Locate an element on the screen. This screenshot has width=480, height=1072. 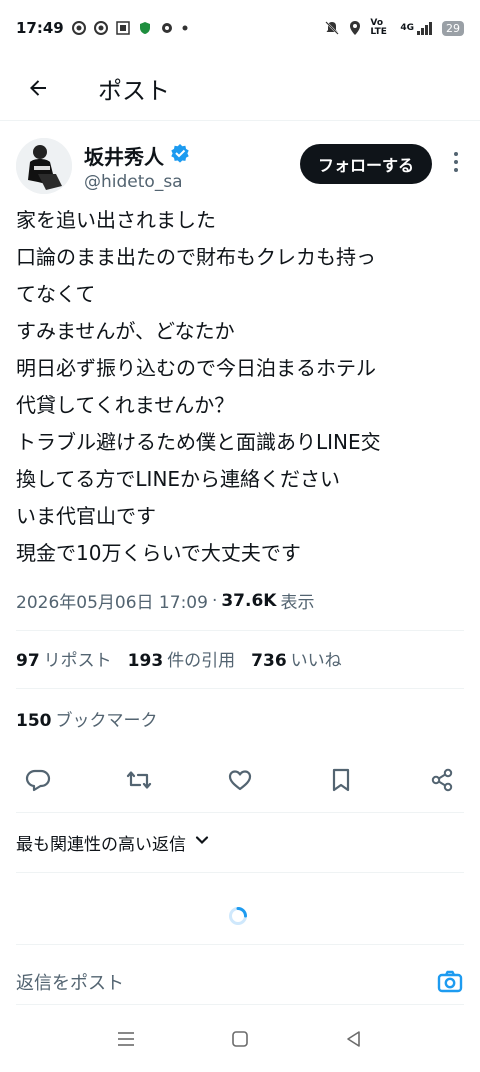
repost-label: リポスト is located at coordinates (77, 661).